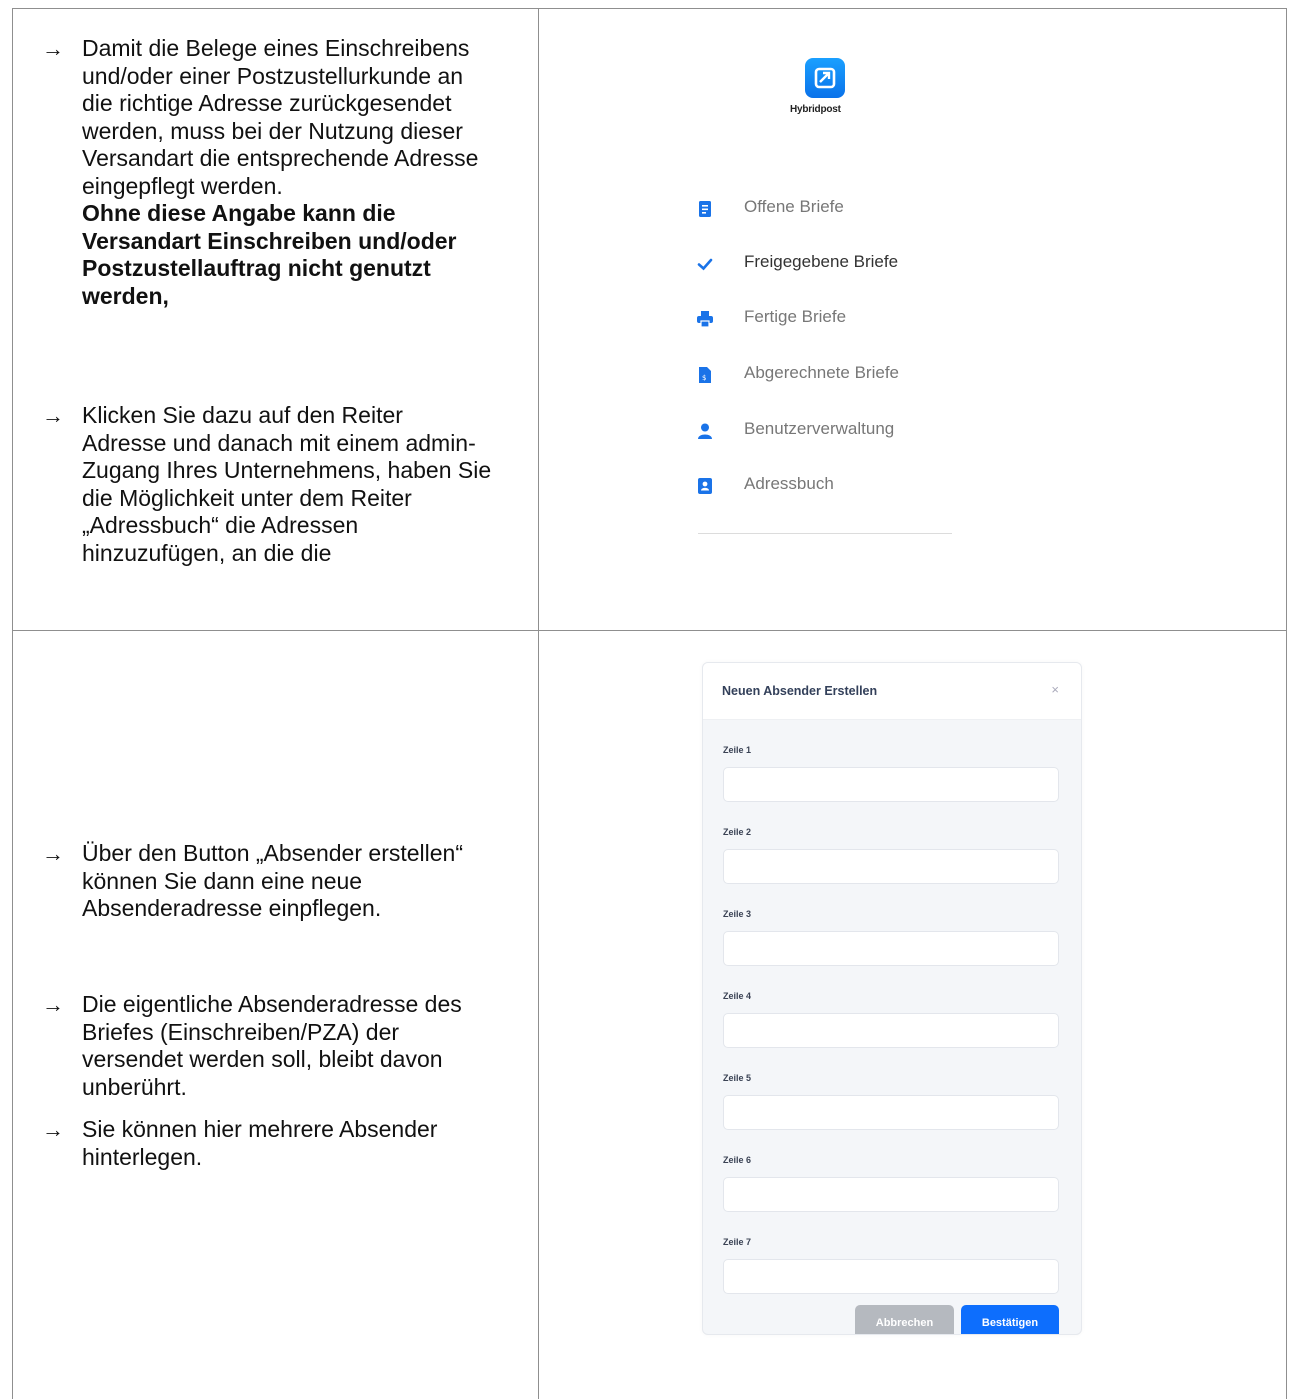 This screenshot has width=1289, height=1399. I want to click on logo-text: Hybridpost, so click(815, 109).